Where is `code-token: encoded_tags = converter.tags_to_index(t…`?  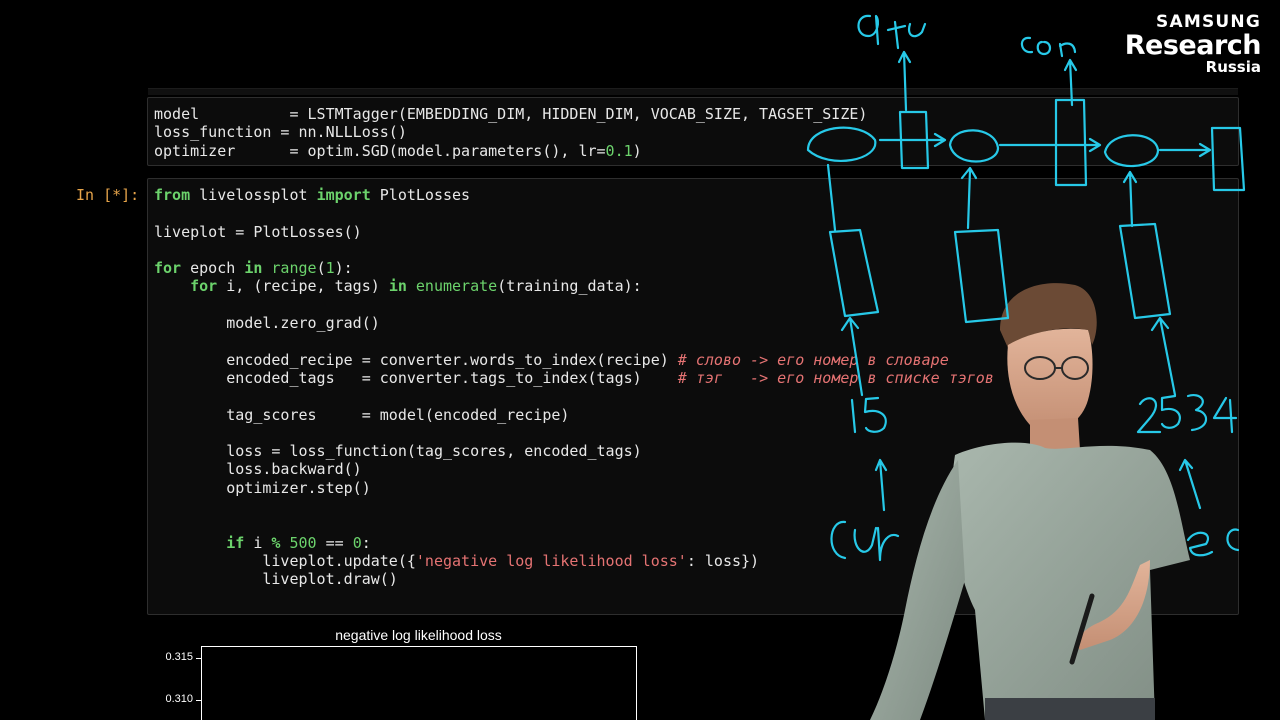 code-token: encoded_tags = converter.tags_to_index(t… is located at coordinates (416, 377).